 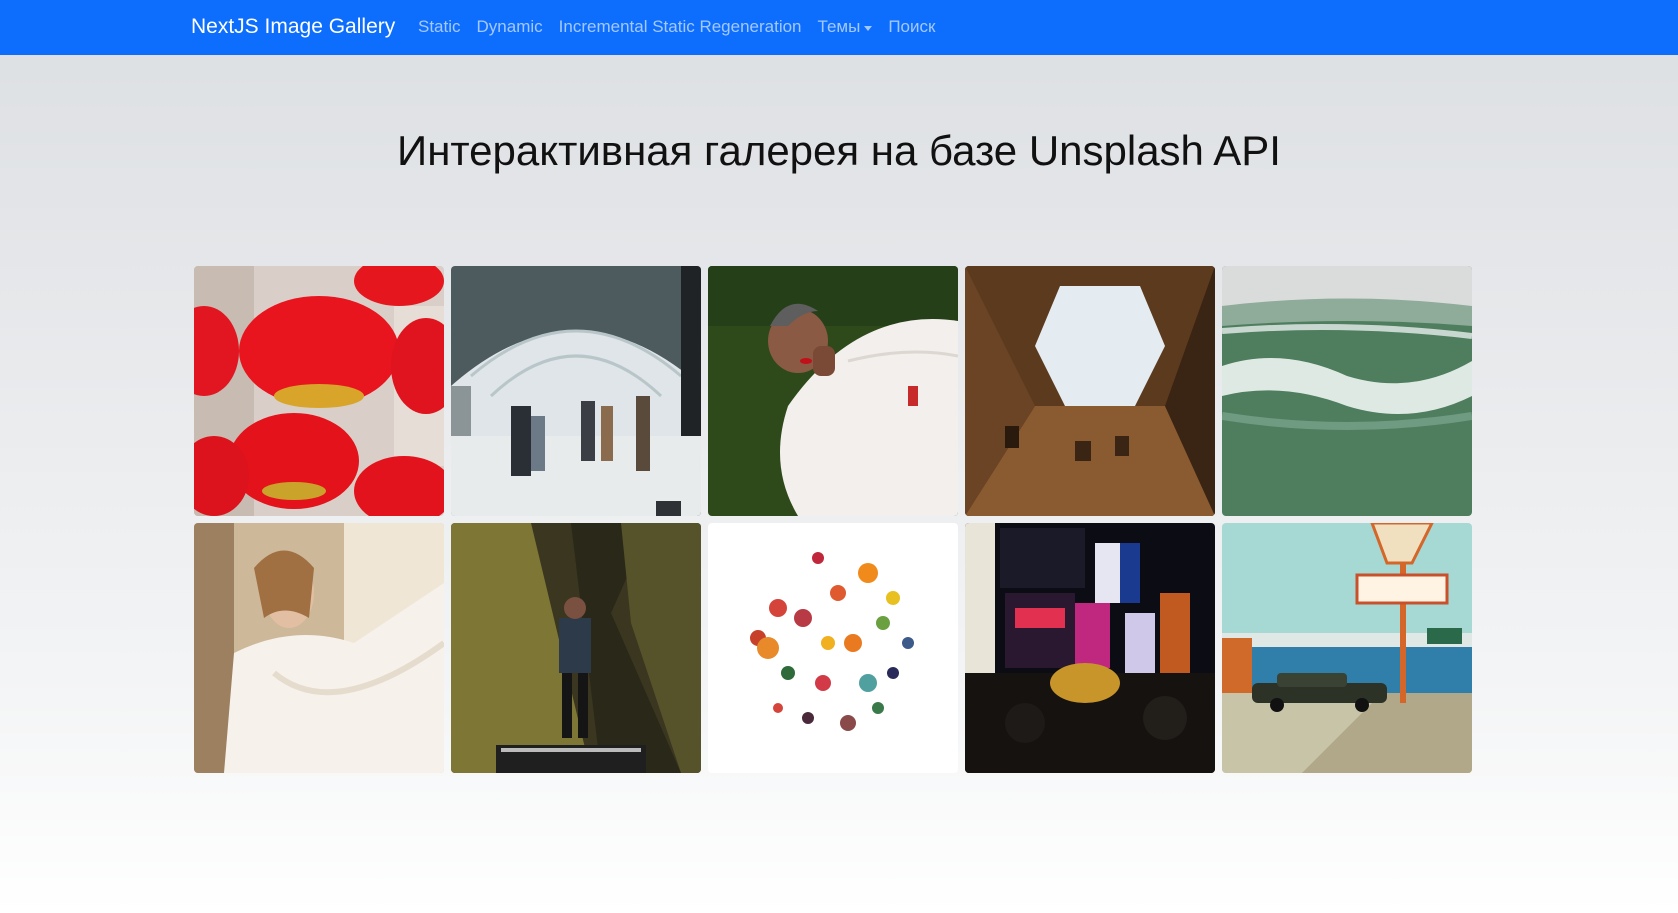 I want to click on gallery-image-ocean-waves, so click(x=1347, y=391).